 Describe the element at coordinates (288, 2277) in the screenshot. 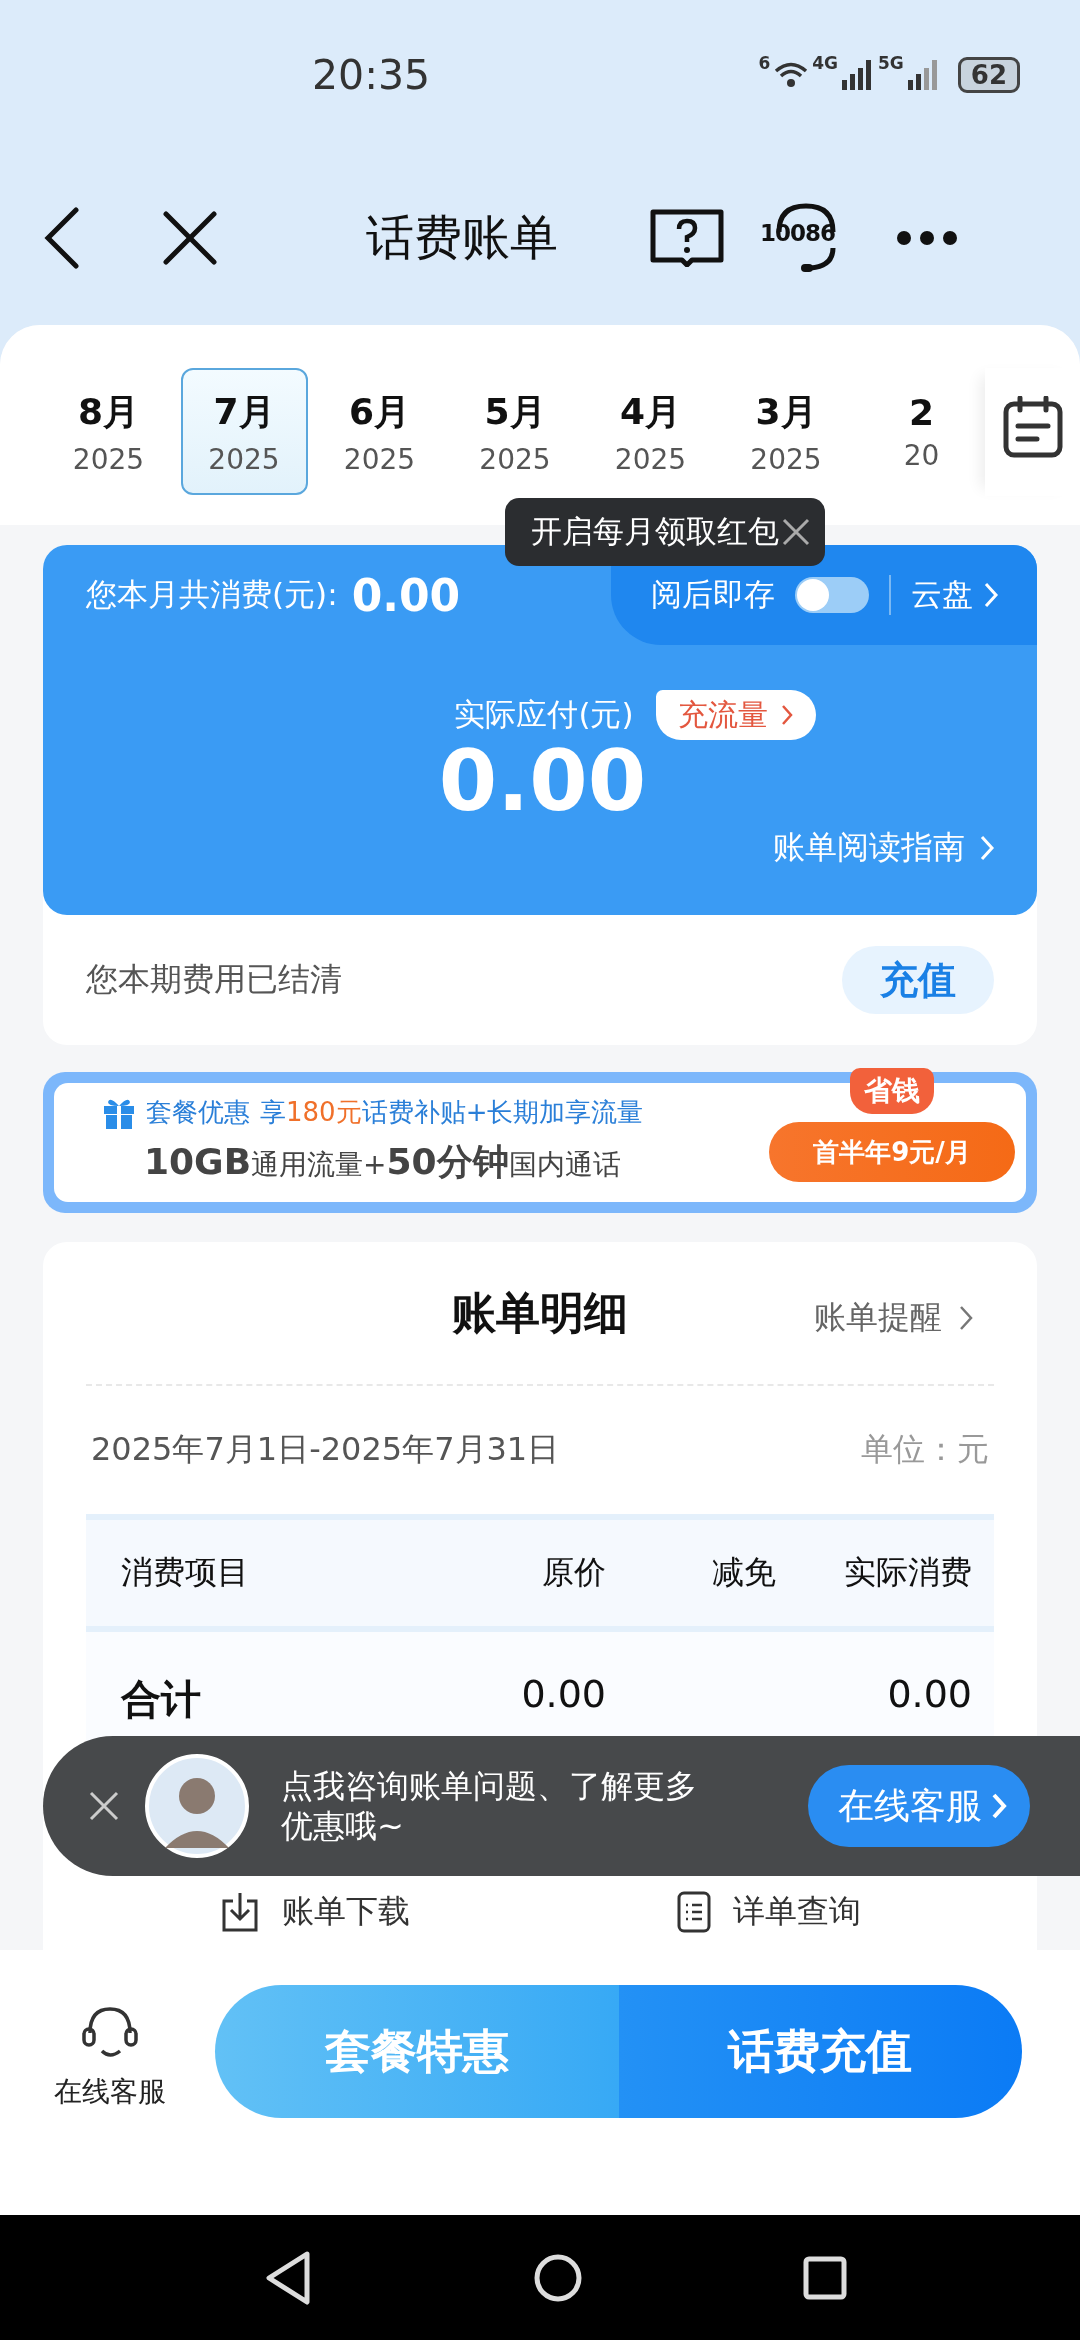

I see `back-nav-icon` at that location.